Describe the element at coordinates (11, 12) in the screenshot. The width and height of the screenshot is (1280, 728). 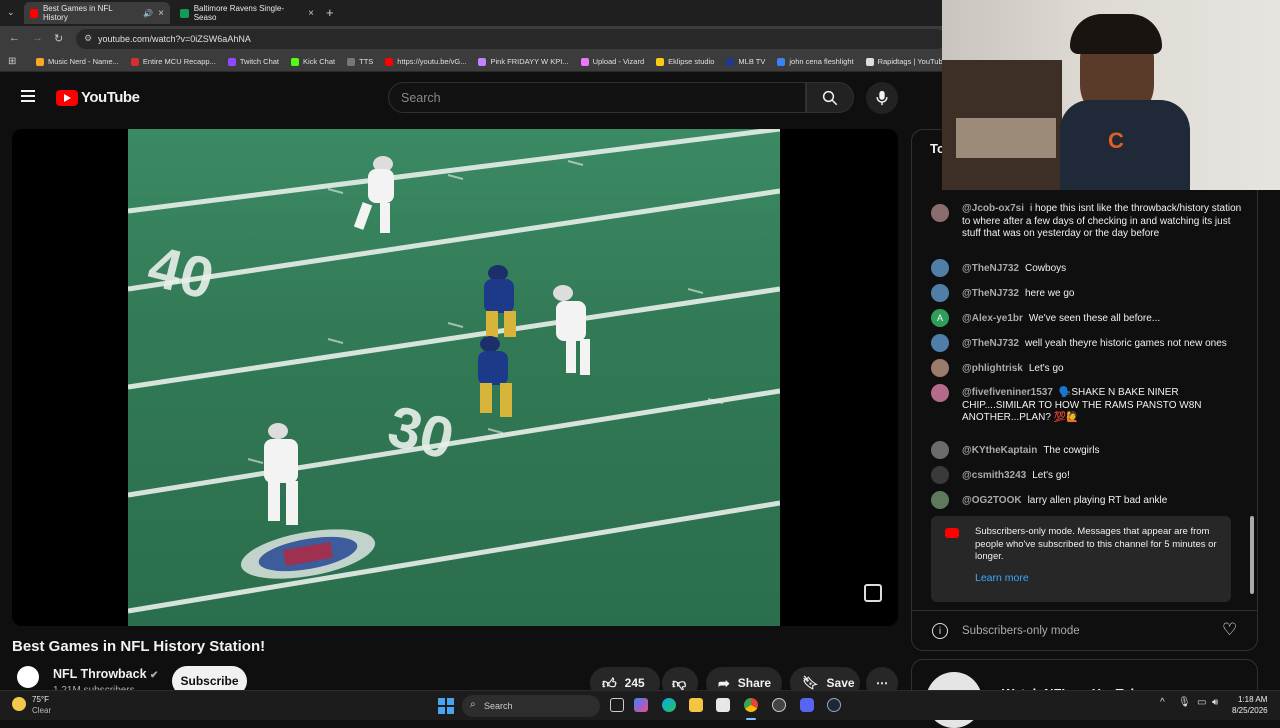
I see `tab-list-chevron-icon: ⌄` at that location.